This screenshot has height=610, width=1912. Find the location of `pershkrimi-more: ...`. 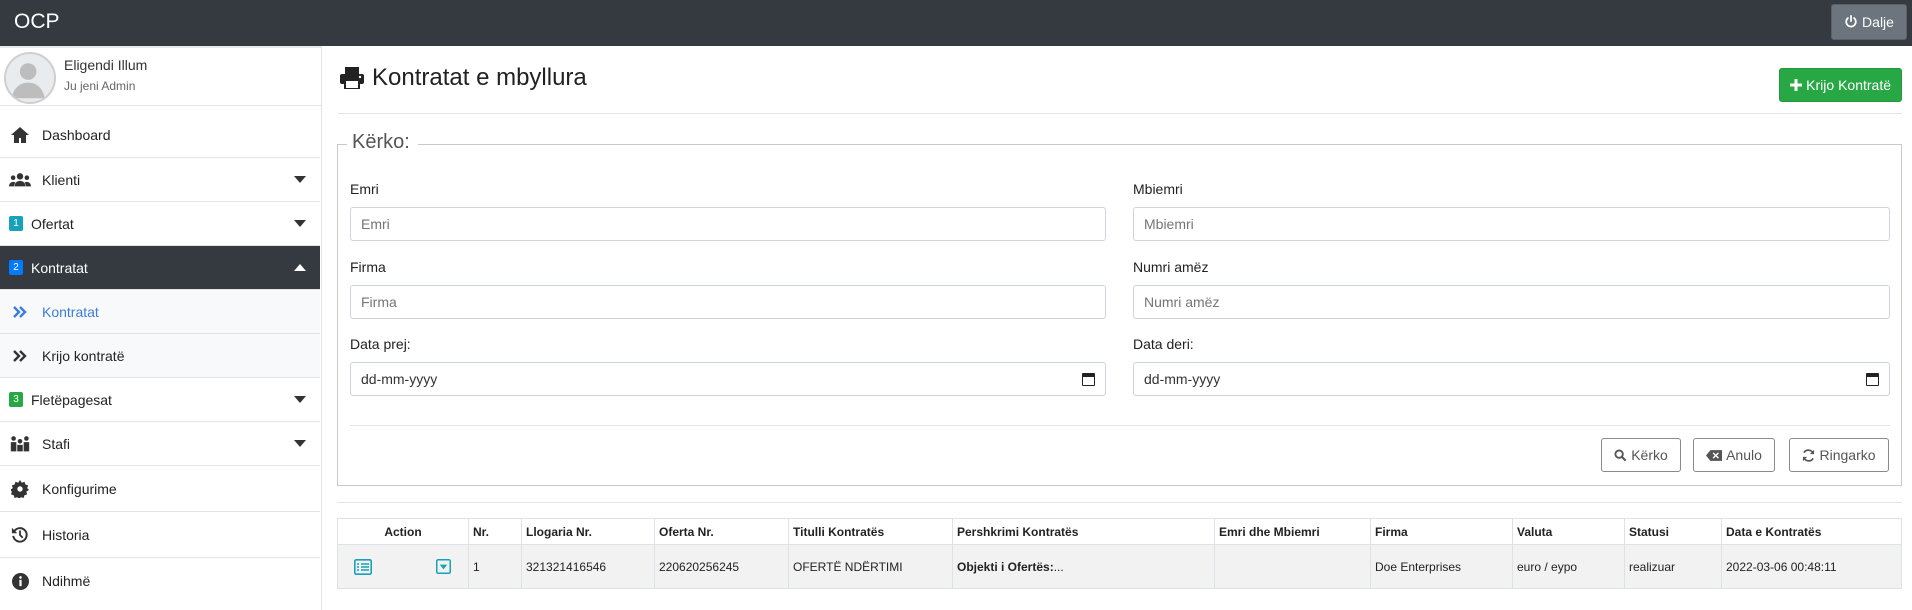

pershkrimi-more: ... is located at coordinates (1059, 567).